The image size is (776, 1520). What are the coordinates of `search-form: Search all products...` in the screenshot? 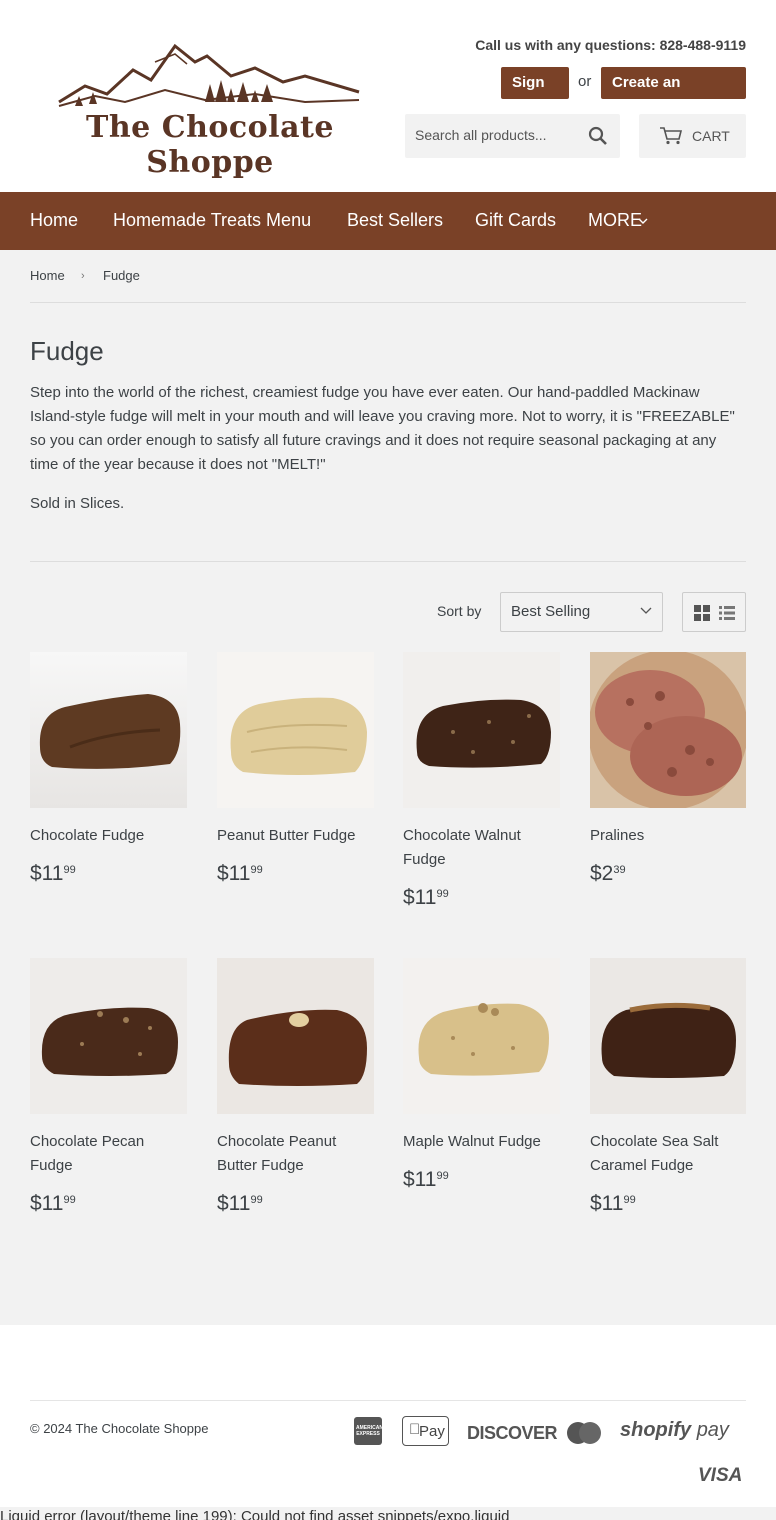 It's located at (512, 136).